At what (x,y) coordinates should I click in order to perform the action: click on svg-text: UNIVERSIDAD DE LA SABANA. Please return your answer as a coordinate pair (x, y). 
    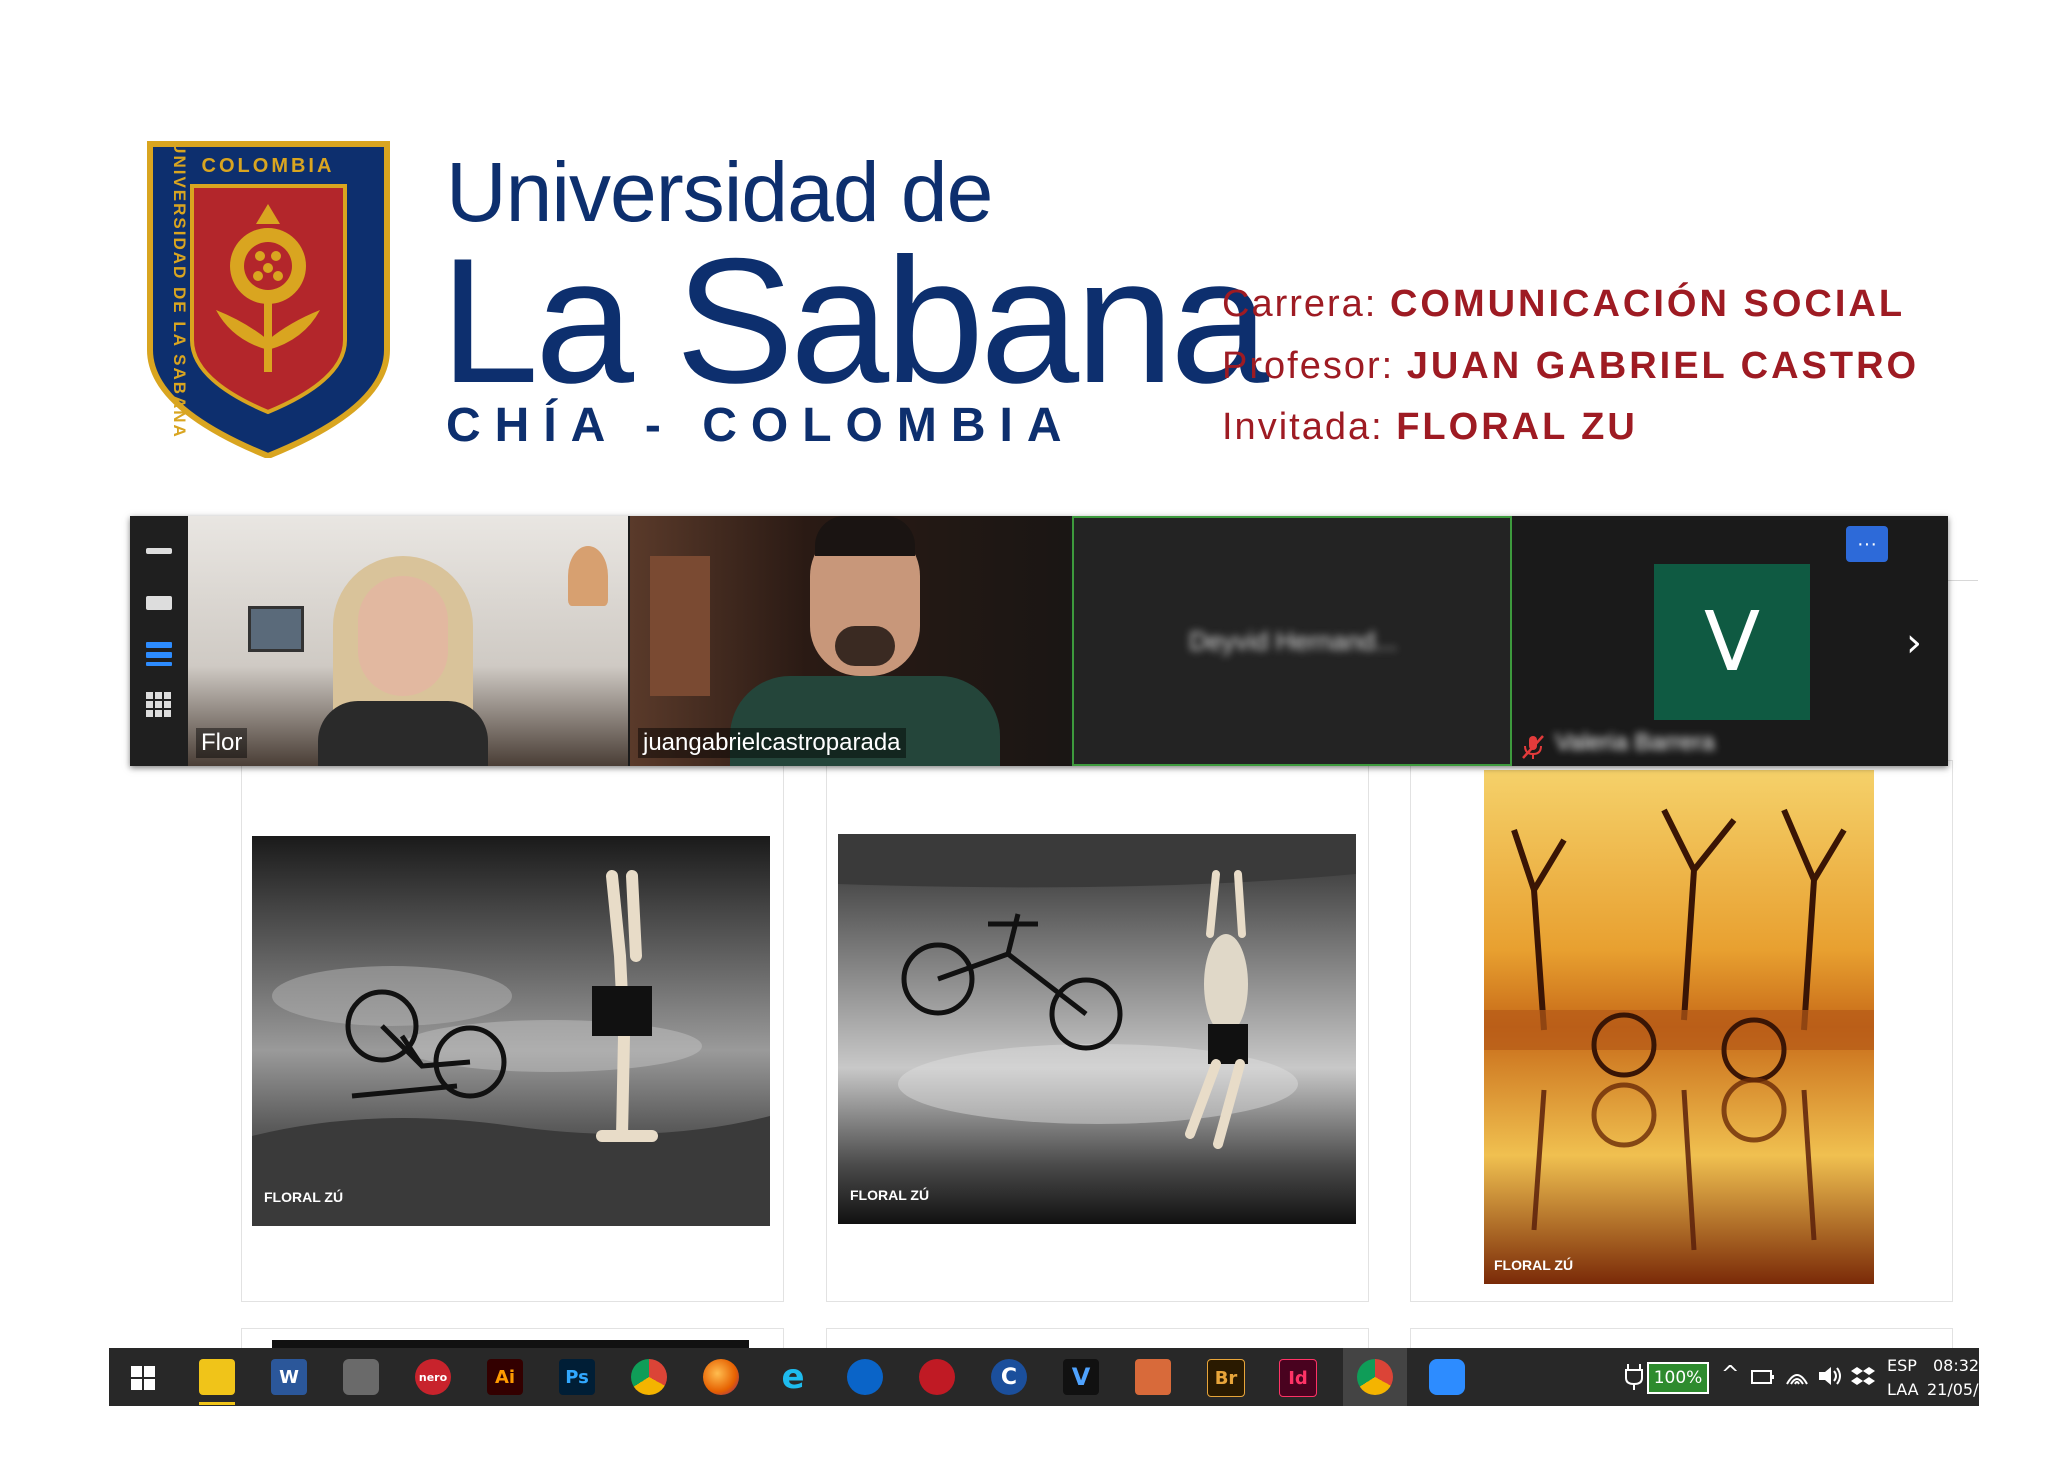
    Looking at the image, I should click on (179, 290).